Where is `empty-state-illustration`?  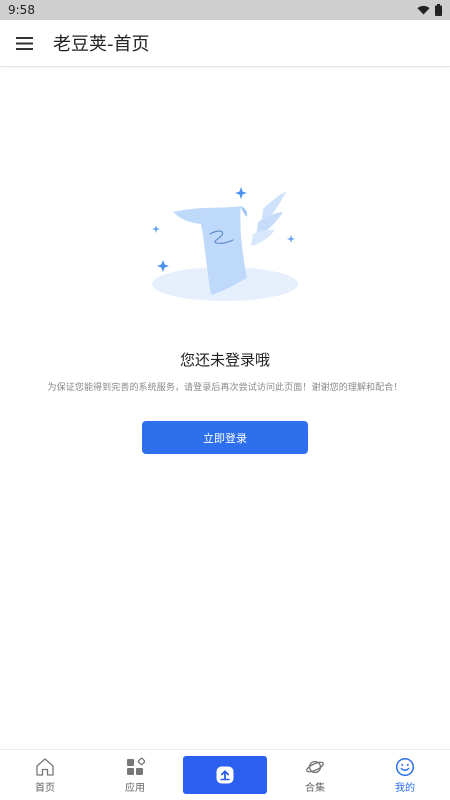
empty-state-illustration is located at coordinates (225, 244).